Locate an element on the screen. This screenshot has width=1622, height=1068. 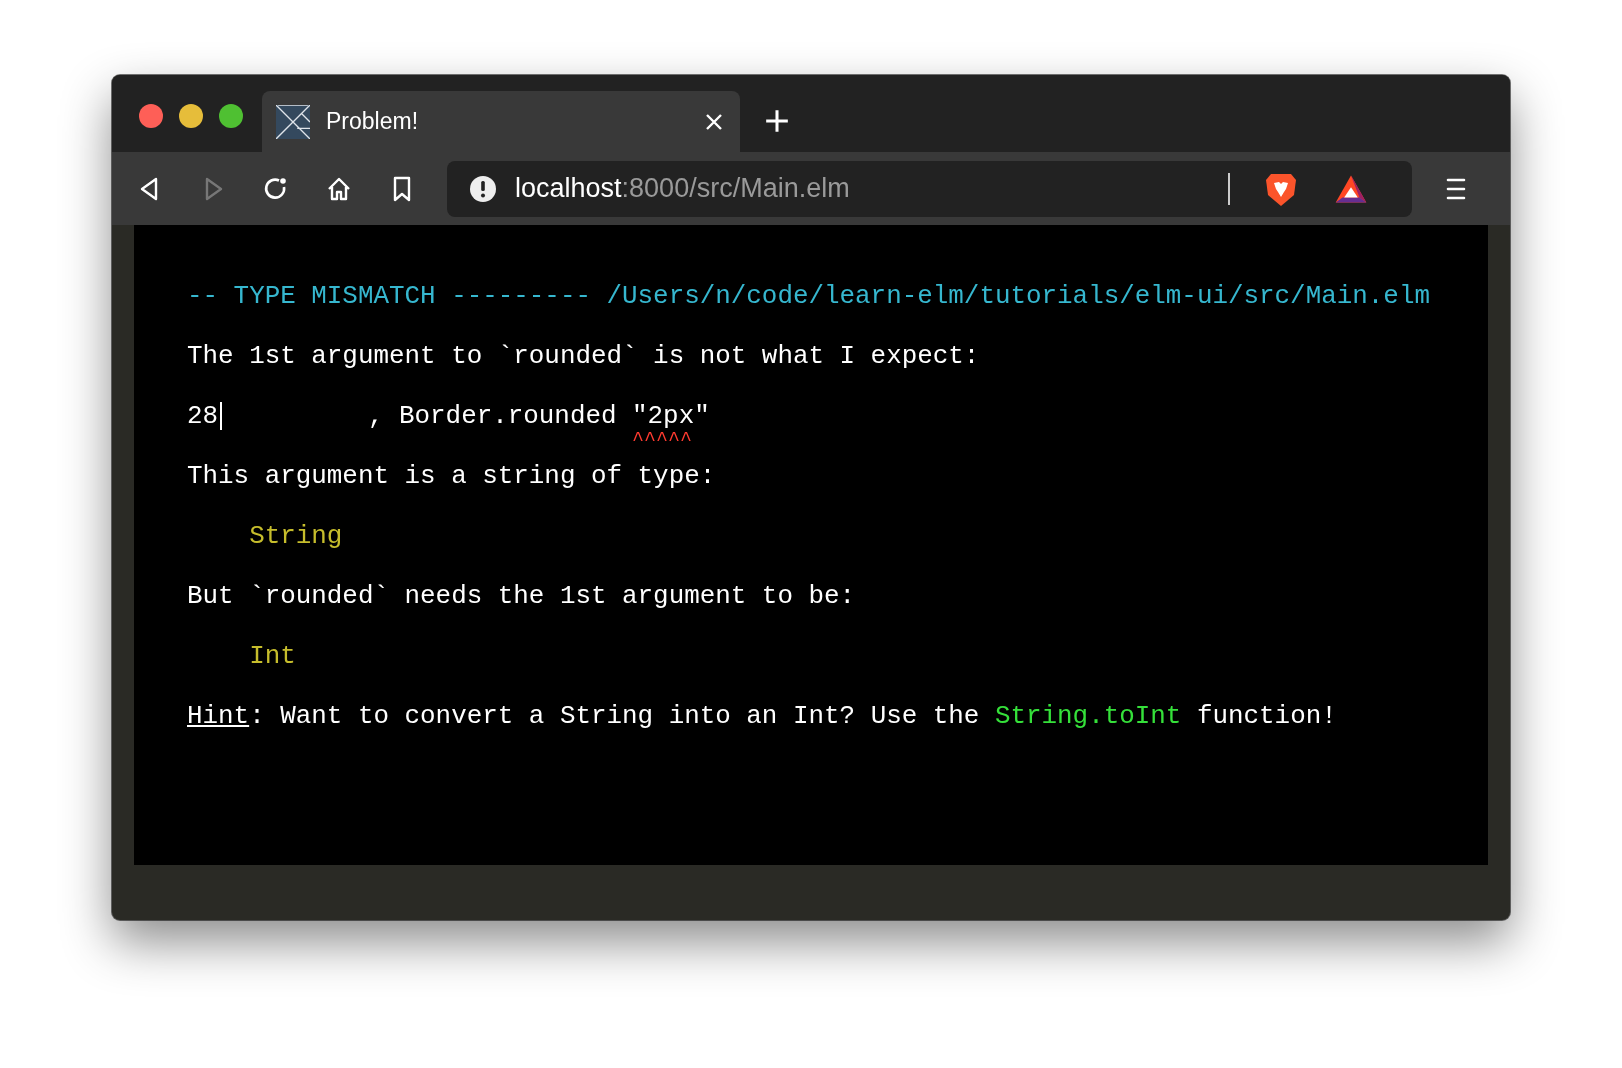
browser-tab: Problem! is located at coordinates (501, 121).